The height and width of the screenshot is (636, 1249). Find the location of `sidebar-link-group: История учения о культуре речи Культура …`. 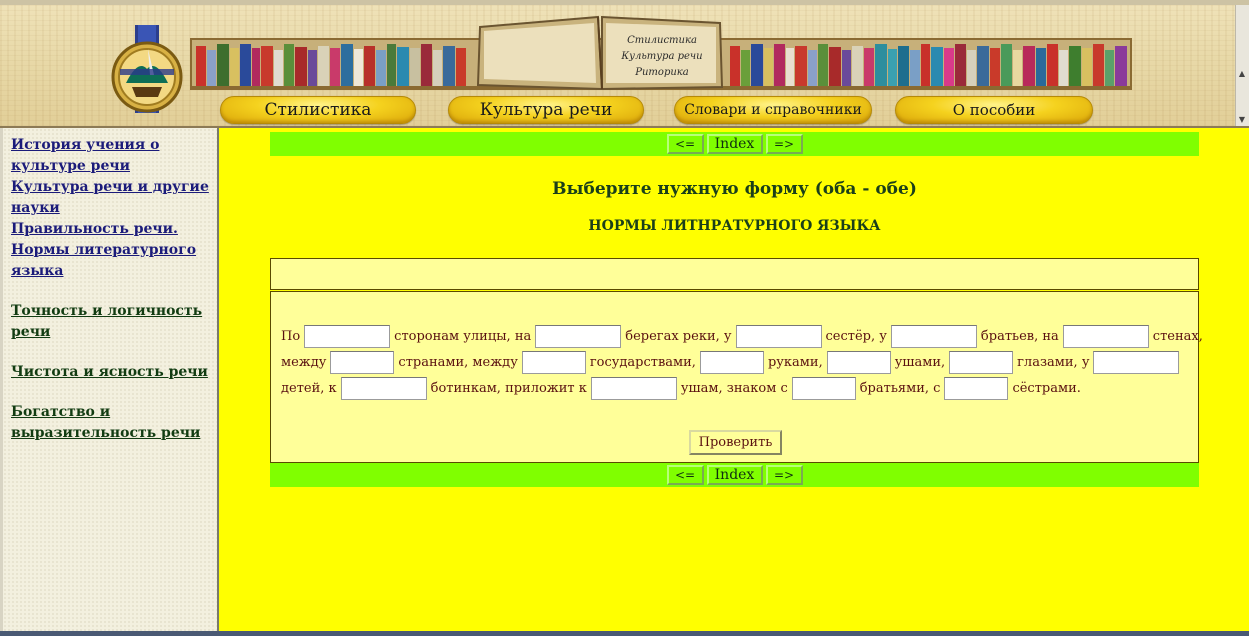

sidebar-link-group: История учения о культуре речи Культура … is located at coordinates (113, 208).